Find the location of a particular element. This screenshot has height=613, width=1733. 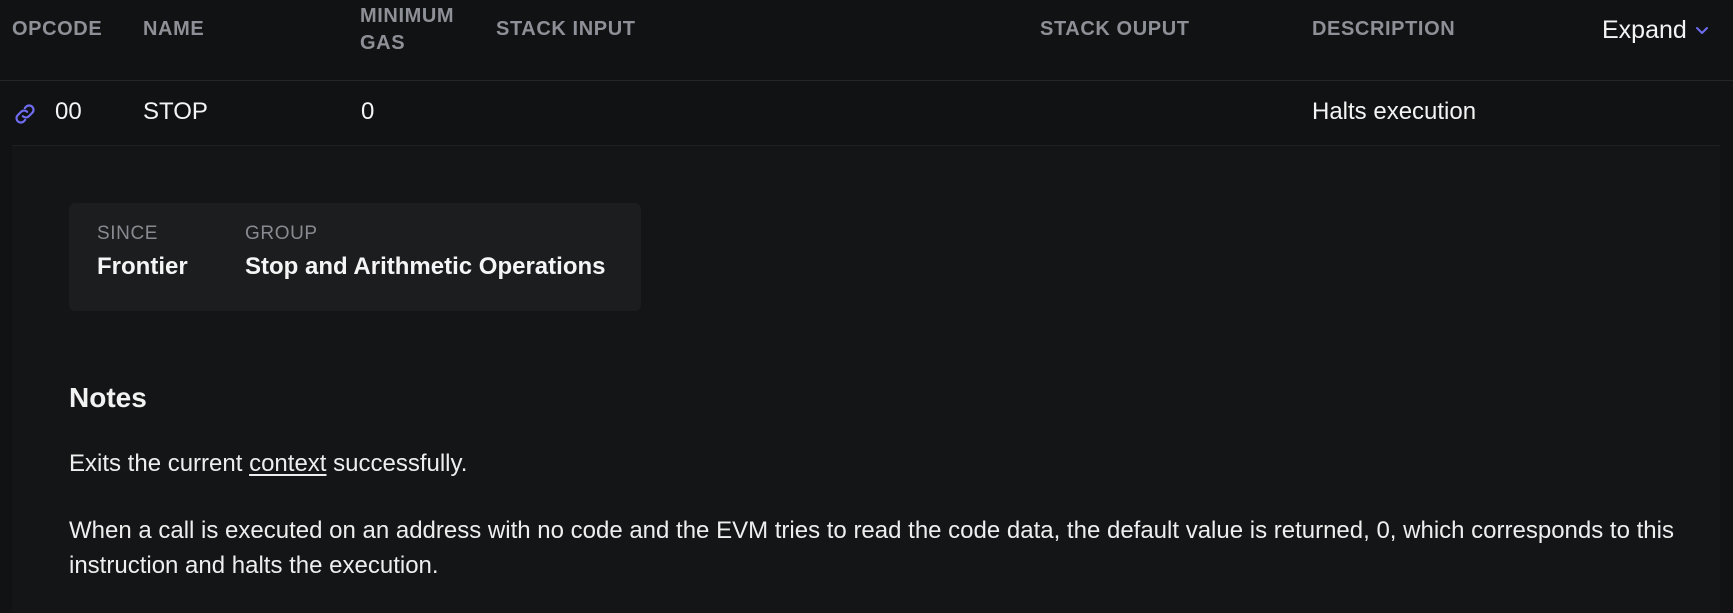

header-stack-input: STACK INPUT is located at coordinates (566, 29).